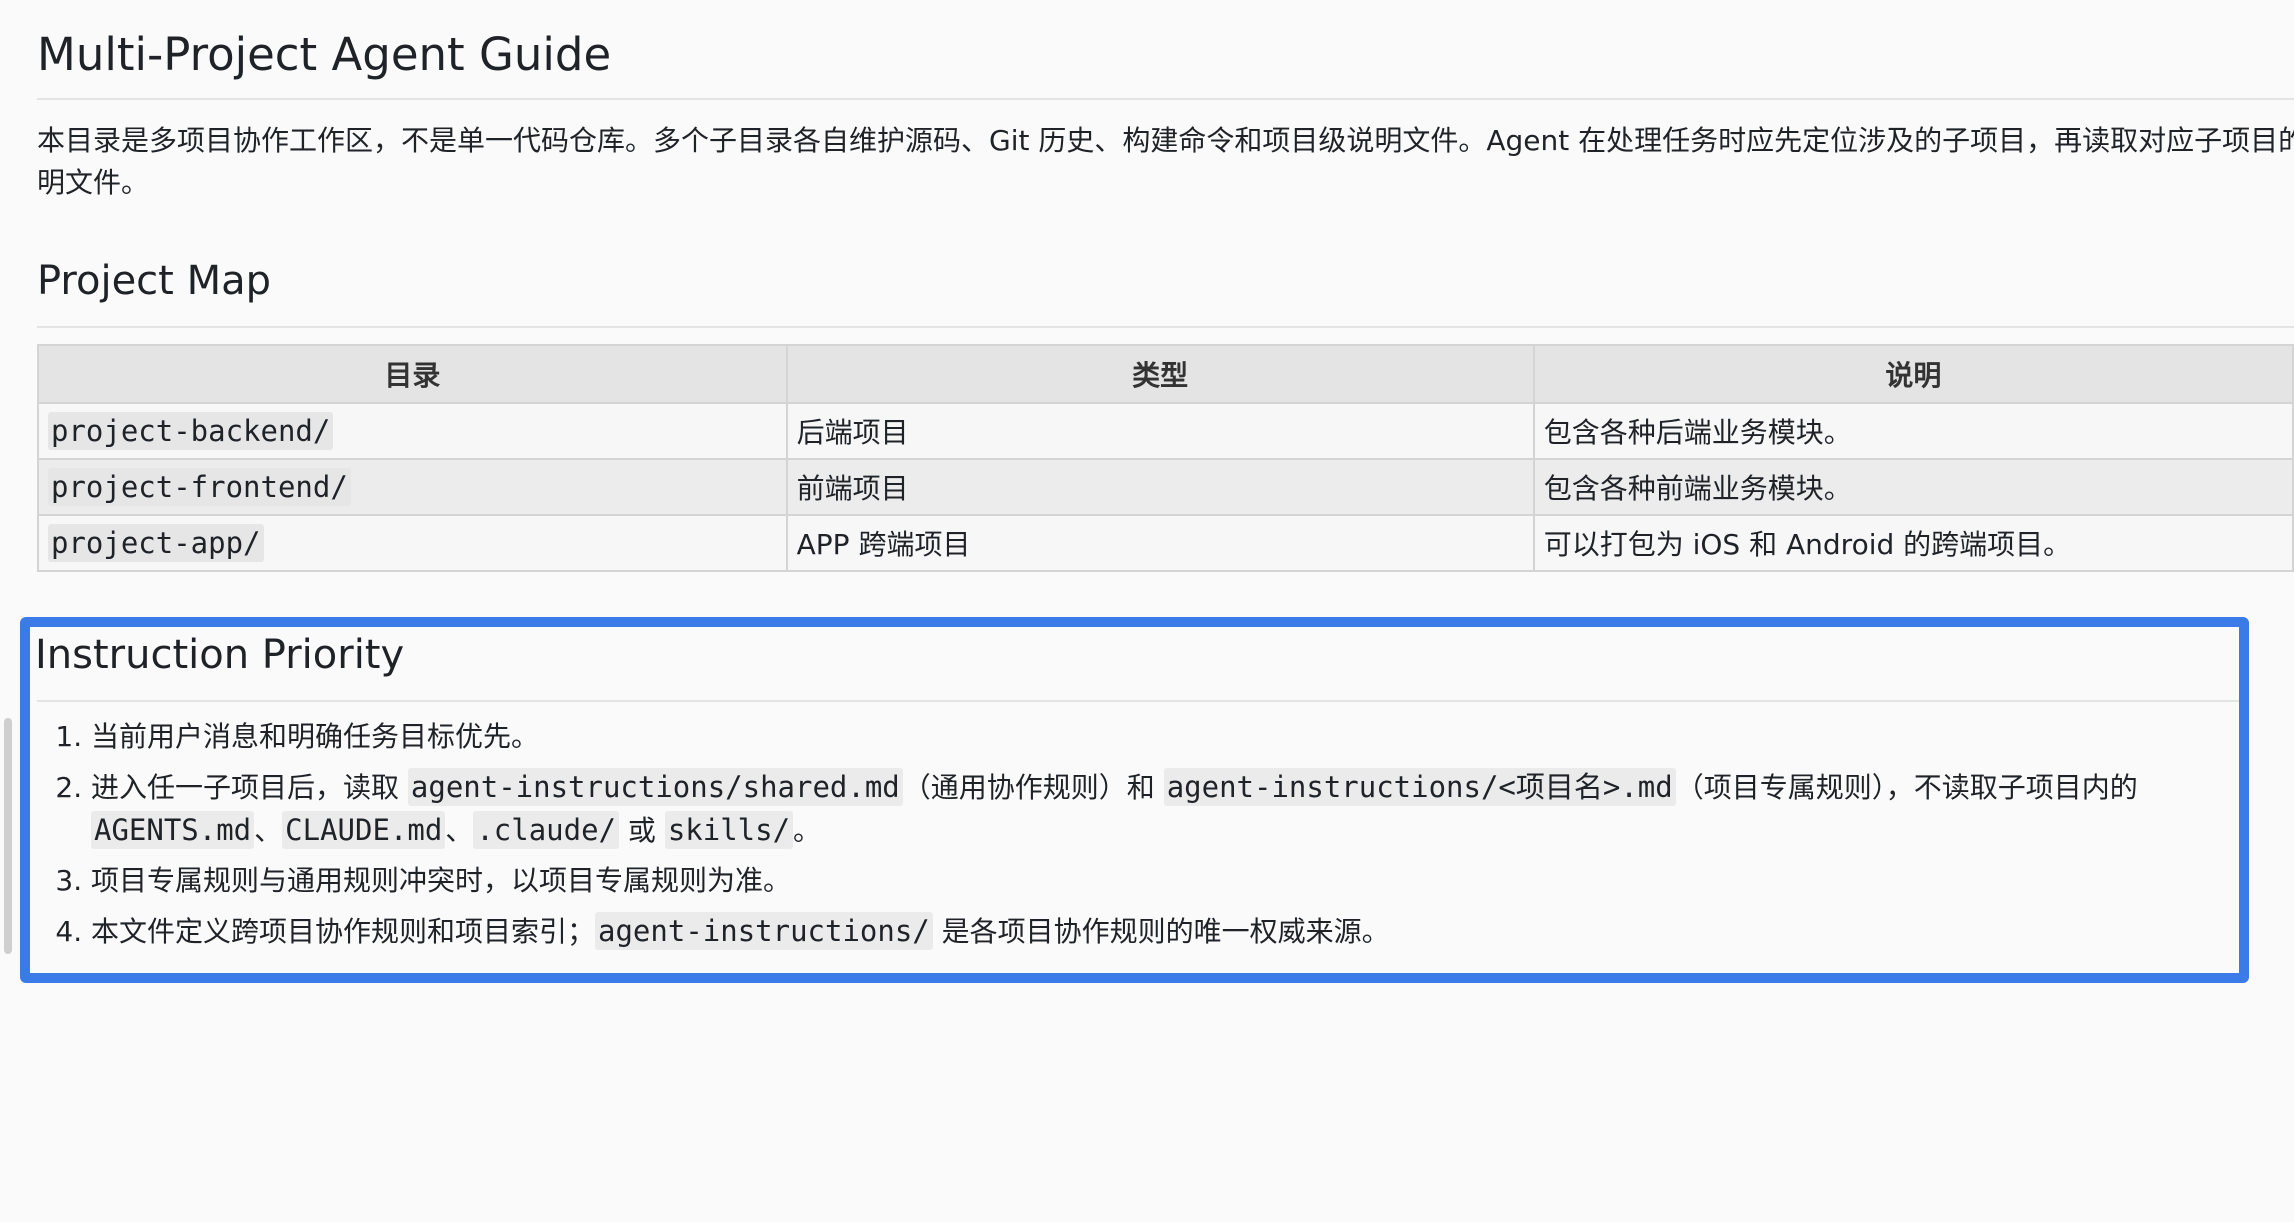 Image resolution: width=2294 pixels, height=1222 pixels. I want to click on table-cell-desc: 包含各种后端业务模块。, so click(1913, 431).